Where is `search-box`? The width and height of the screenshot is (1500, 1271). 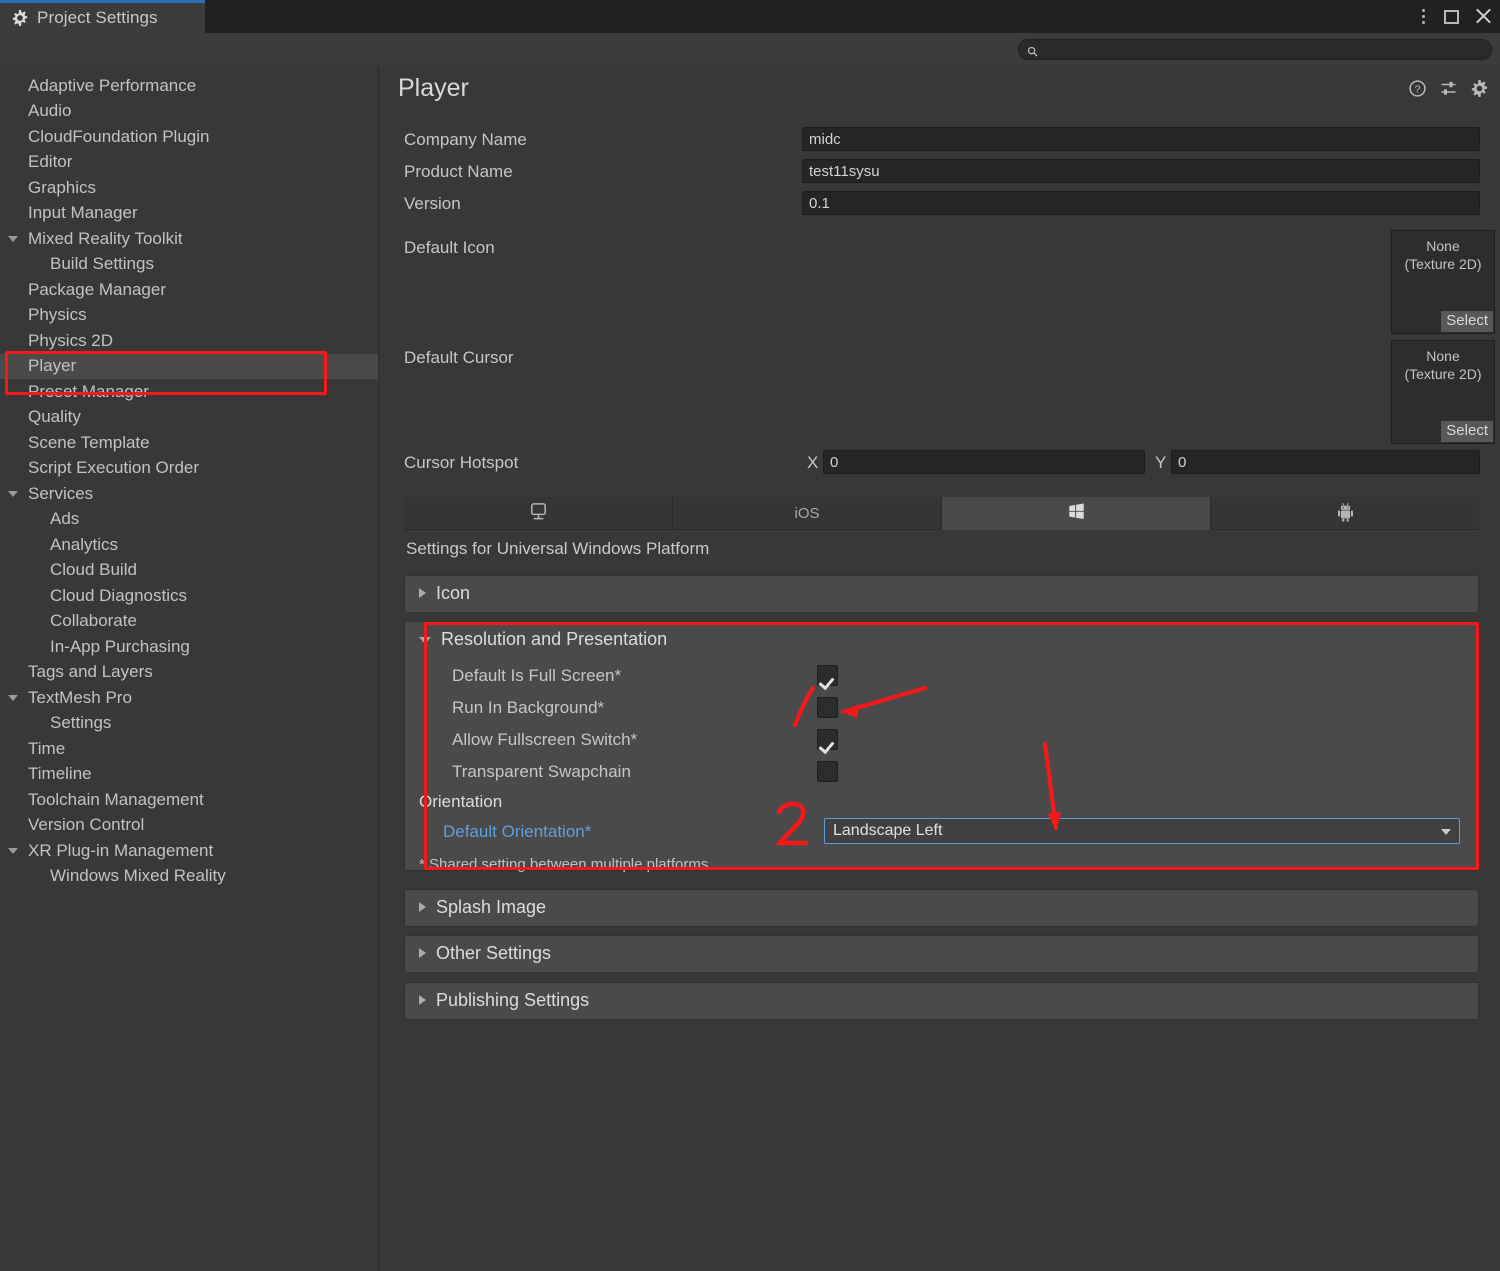
search-box is located at coordinates (1255, 49).